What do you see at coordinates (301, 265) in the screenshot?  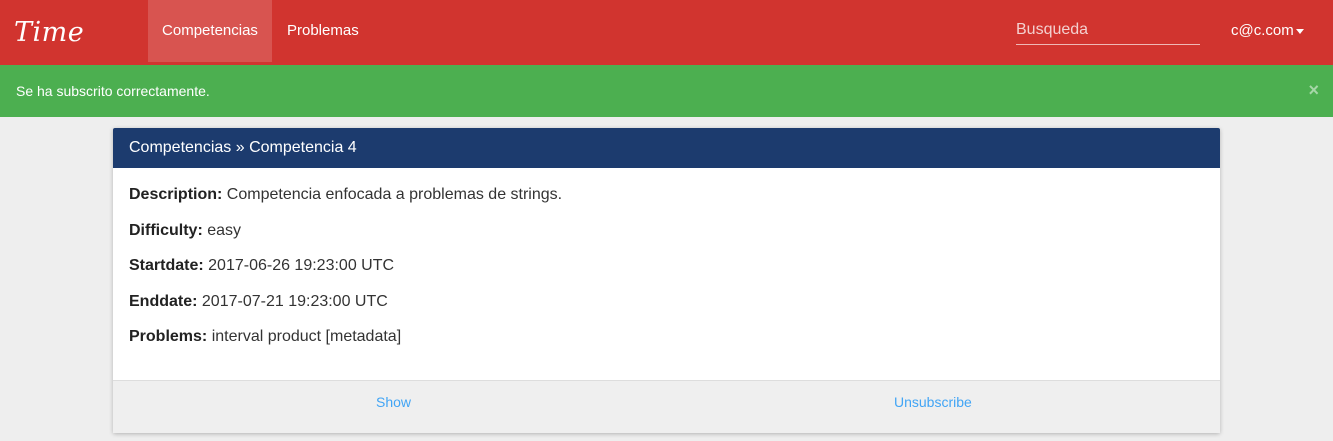 I see `field-value: 2017-06-26 19:23:00 UTC` at bounding box center [301, 265].